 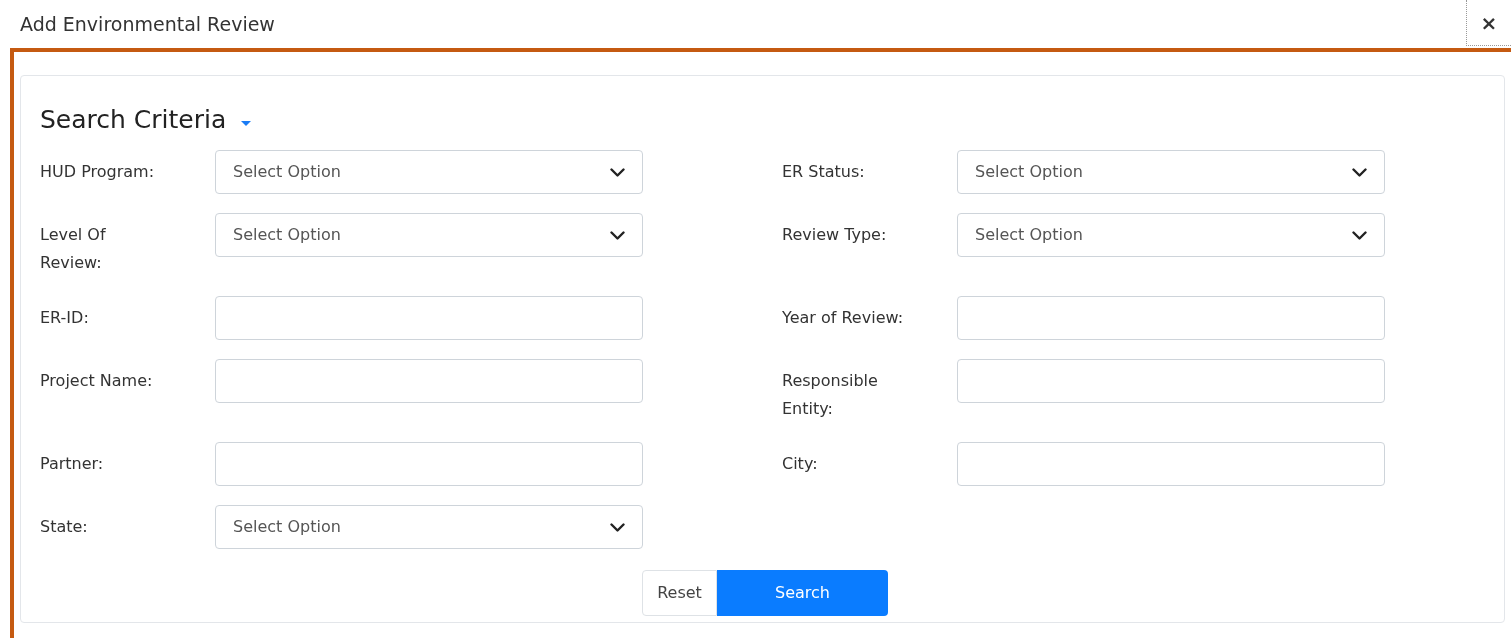 What do you see at coordinates (97, 381) in the screenshot?
I see `field-label: Project Name:` at bounding box center [97, 381].